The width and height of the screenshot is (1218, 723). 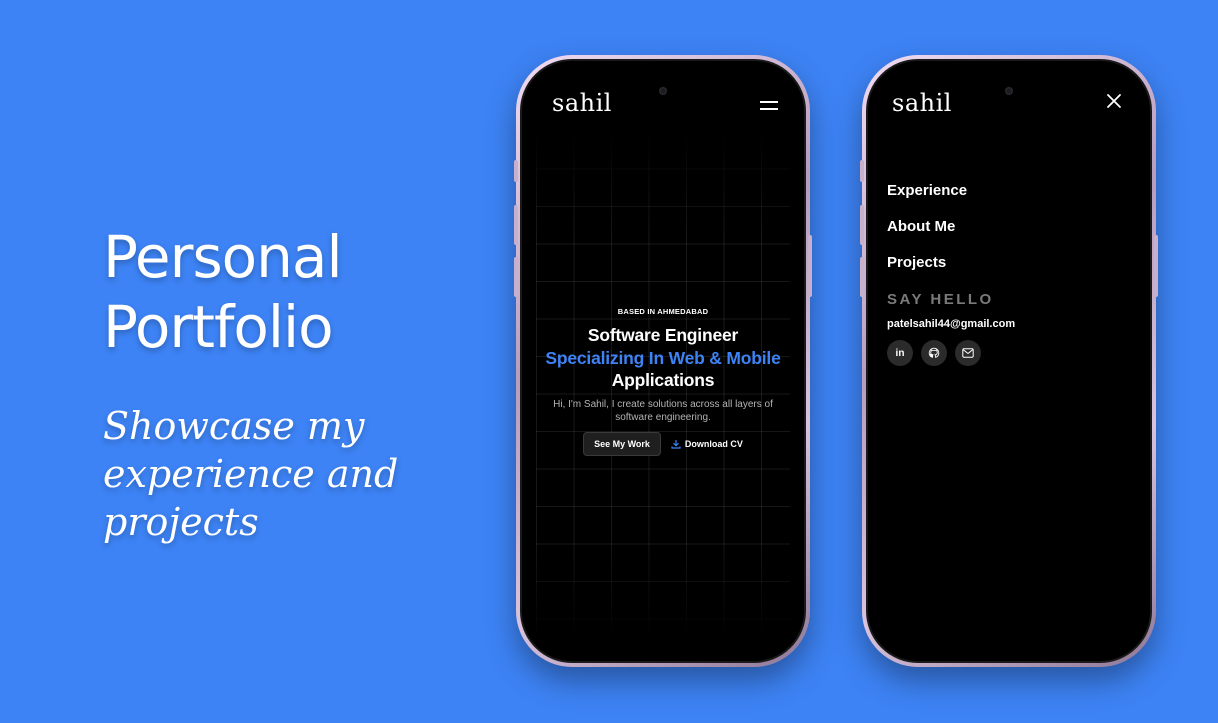 What do you see at coordinates (713, 443) in the screenshot?
I see `download-cv-label: Download CV` at bounding box center [713, 443].